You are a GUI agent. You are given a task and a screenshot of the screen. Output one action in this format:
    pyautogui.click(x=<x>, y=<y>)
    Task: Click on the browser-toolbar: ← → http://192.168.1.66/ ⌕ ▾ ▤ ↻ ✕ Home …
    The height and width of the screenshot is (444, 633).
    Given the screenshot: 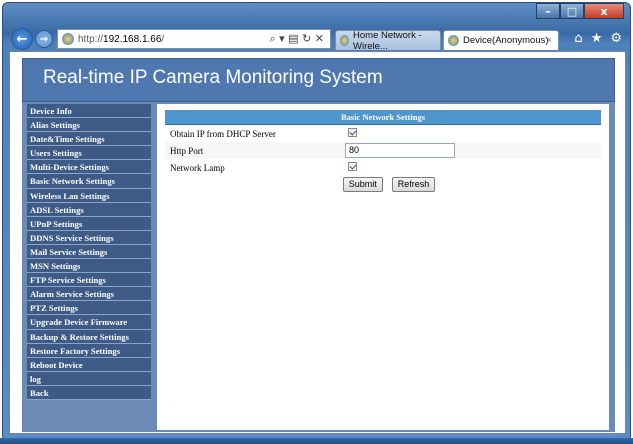 What is the action you would take?
    pyautogui.click(x=318, y=39)
    